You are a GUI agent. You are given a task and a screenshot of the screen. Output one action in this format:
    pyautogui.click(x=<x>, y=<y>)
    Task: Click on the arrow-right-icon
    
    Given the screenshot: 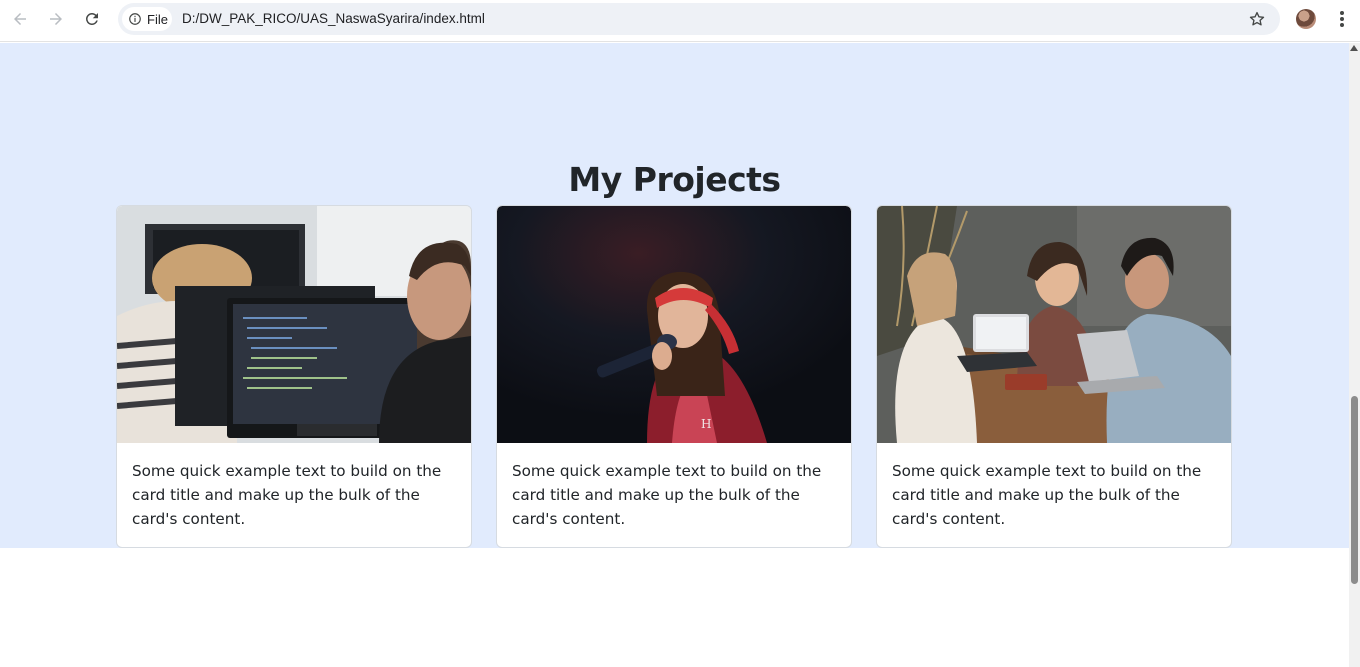 What is the action you would take?
    pyautogui.click(x=56, y=19)
    